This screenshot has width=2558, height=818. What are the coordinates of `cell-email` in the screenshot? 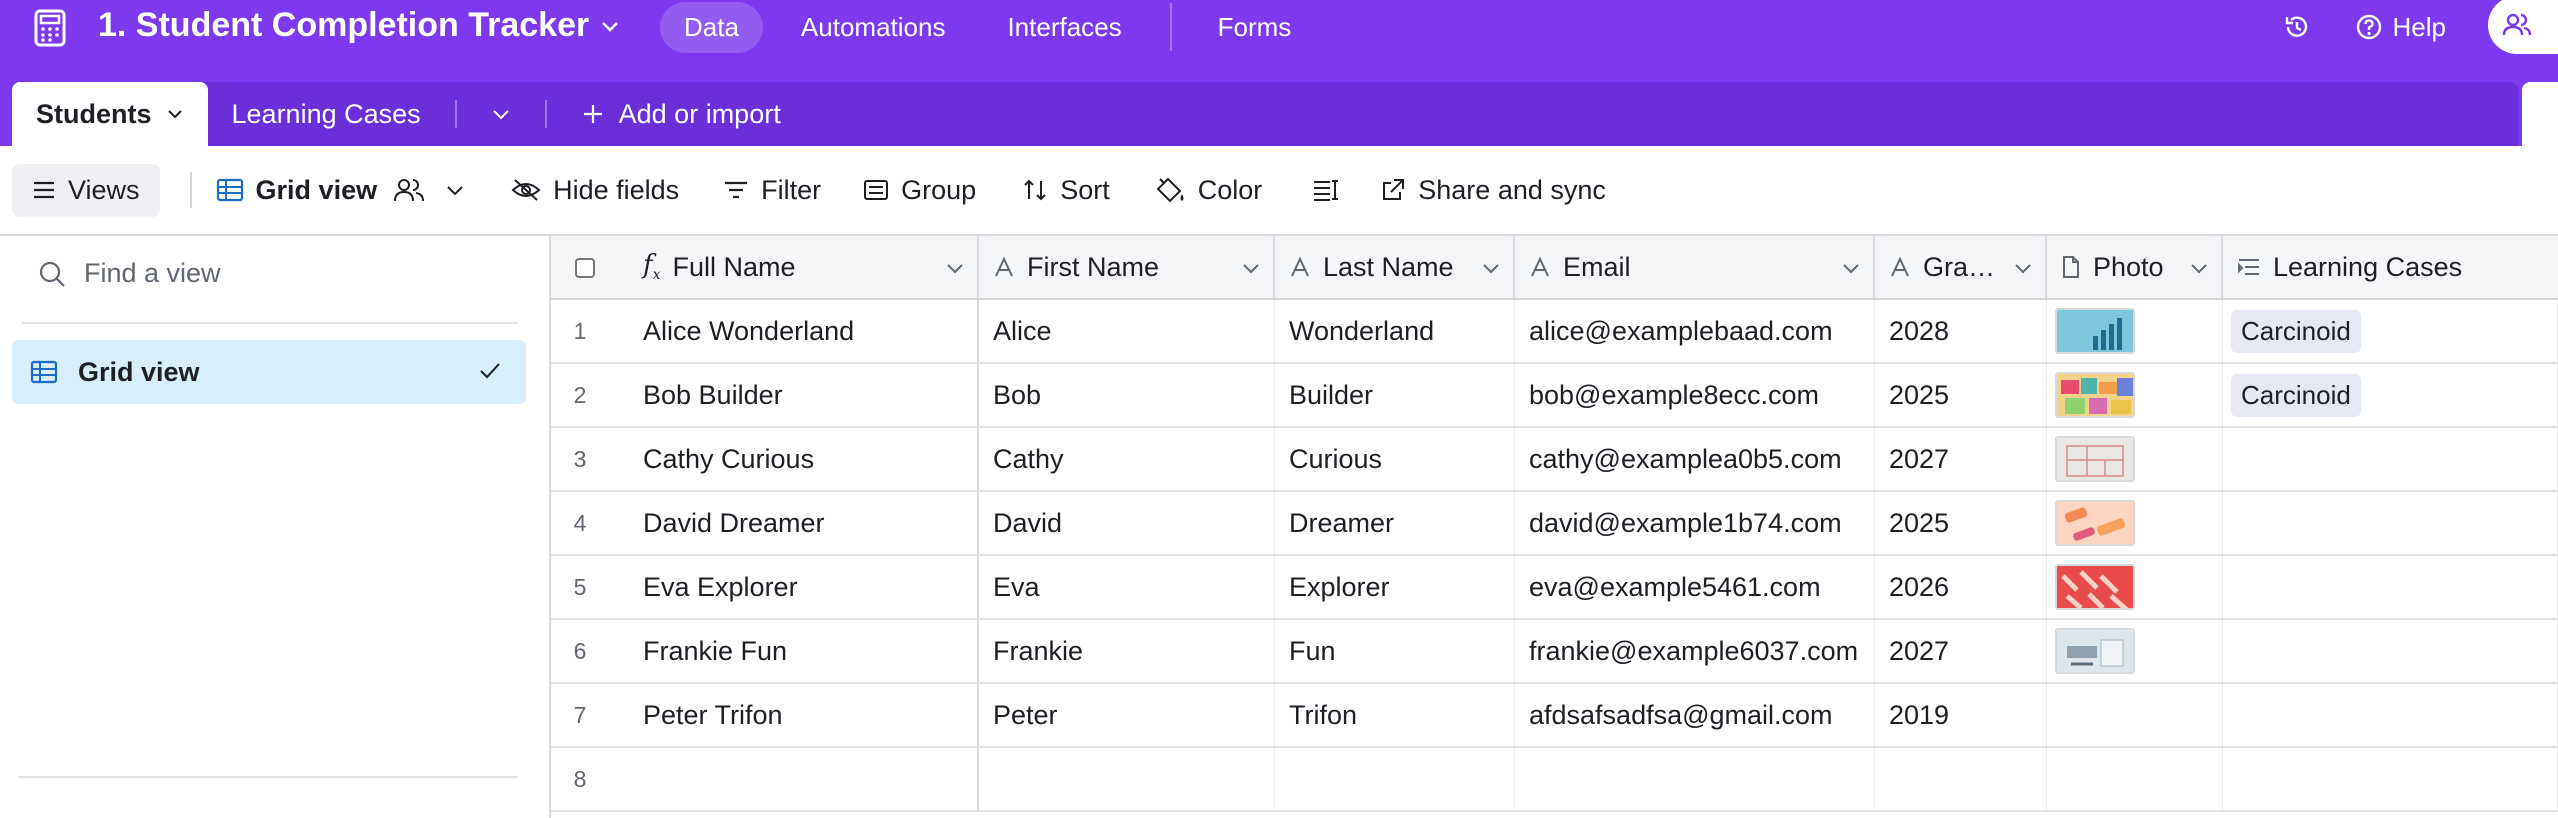 It's located at (1695, 779).